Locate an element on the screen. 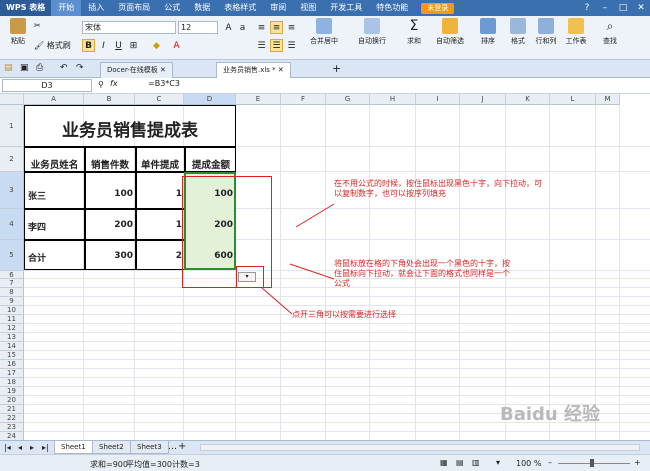 The width and height of the screenshot is (650, 471). filter-icon is located at coordinates (450, 26).